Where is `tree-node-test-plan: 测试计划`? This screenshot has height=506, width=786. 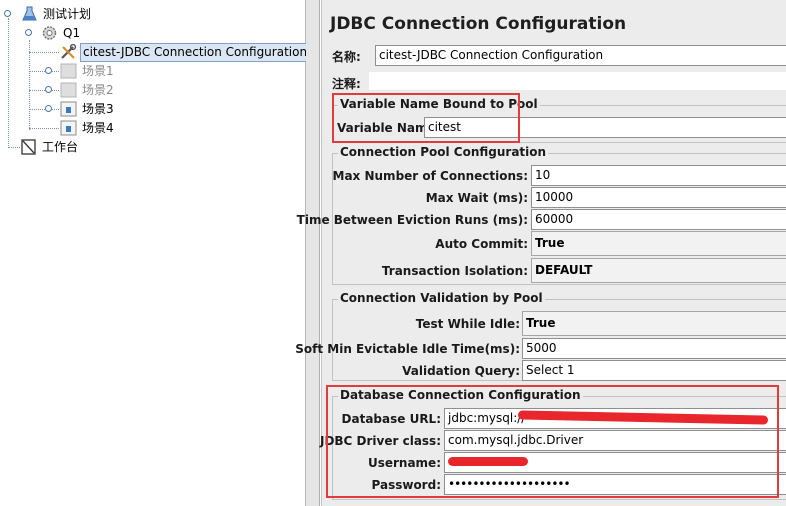 tree-node-test-plan: 测试计划 is located at coordinates (57, 14).